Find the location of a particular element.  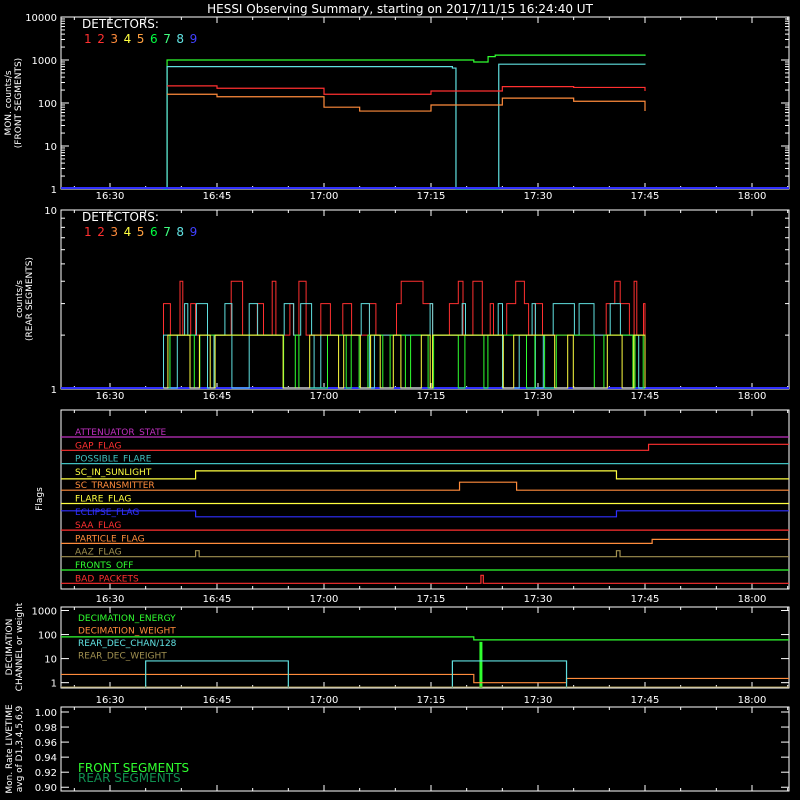

rear-detectors-label: DETECTORS: is located at coordinates (120, 217).